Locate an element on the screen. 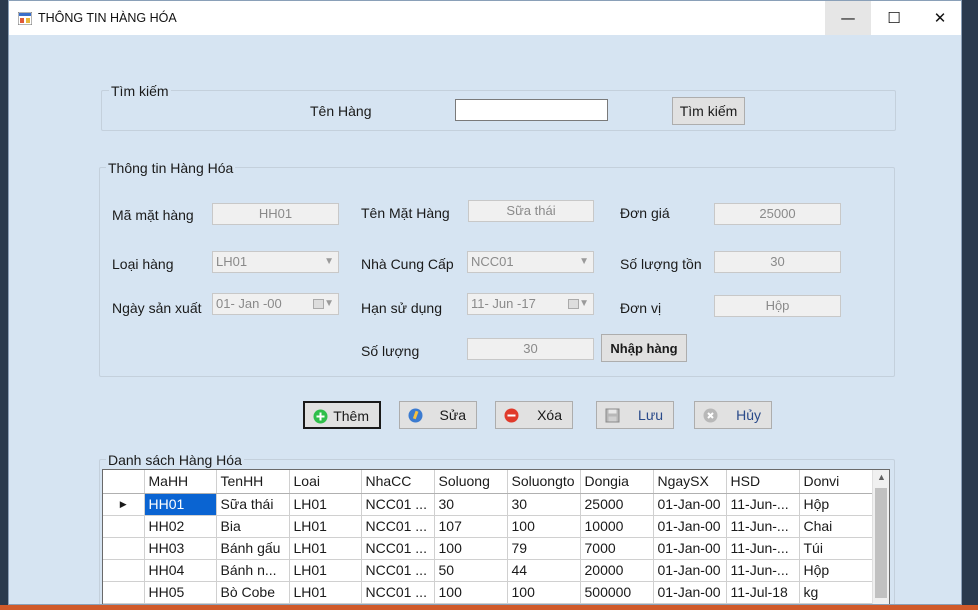 This screenshot has width=978, height=610. nhap-hang-button: Nhập hàng is located at coordinates (644, 348).